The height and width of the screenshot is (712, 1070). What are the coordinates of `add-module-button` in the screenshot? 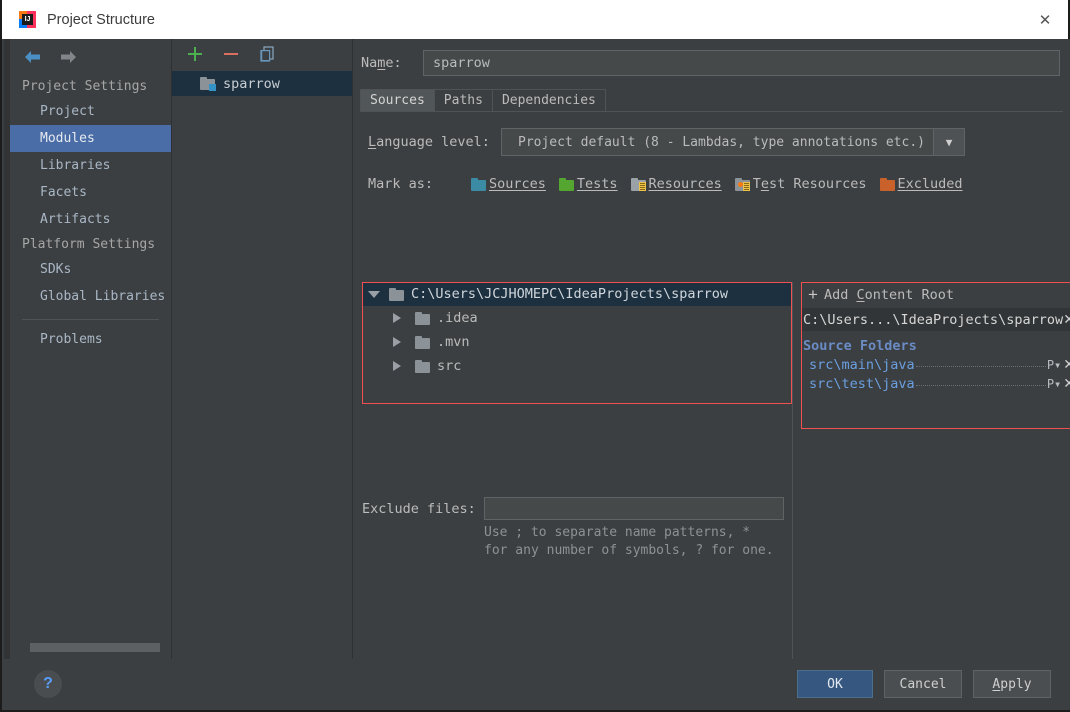 It's located at (195, 54).